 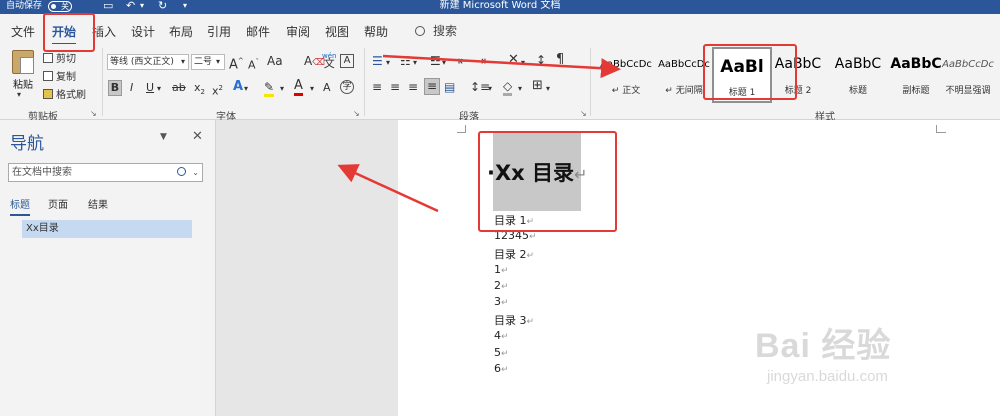 I want to click on font-launcher-icon: ↘, so click(x=356, y=113).